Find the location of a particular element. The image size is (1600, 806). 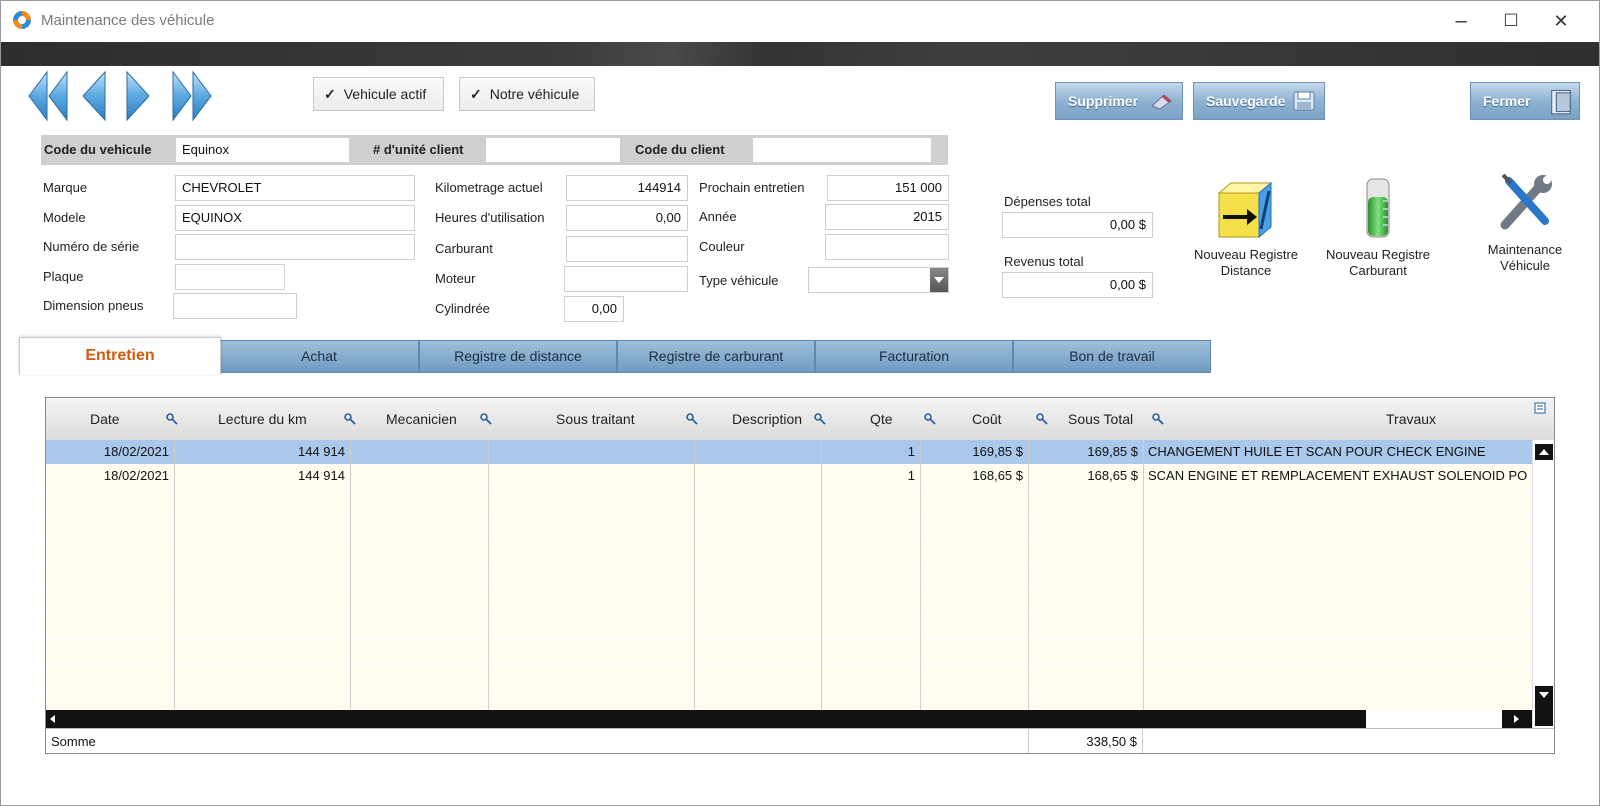

save-button: Sauvegarde is located at coordinates (1259, 101).